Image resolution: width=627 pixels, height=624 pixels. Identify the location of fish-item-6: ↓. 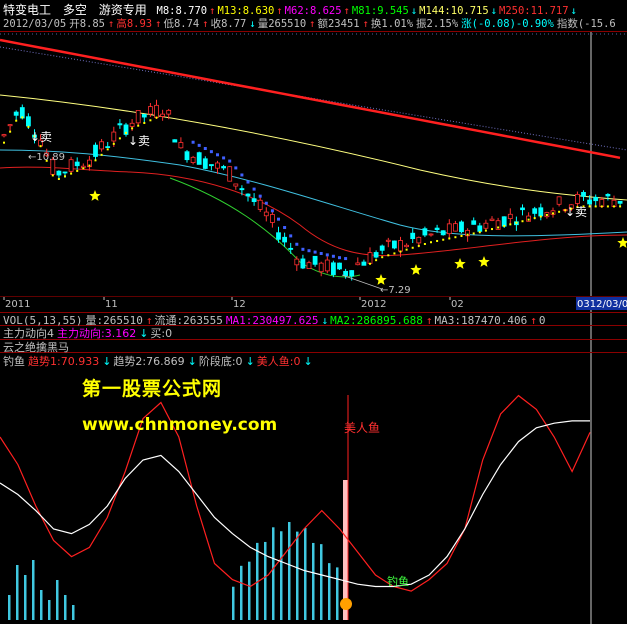
(250, 361).